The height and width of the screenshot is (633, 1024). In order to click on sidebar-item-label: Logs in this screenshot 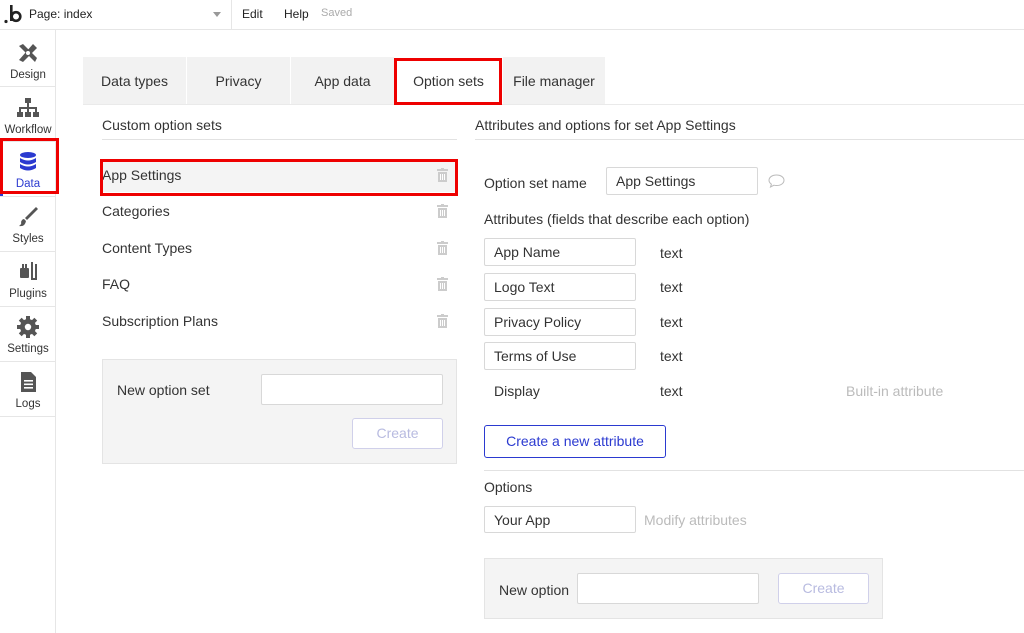, I will do `click(28, 404)`.